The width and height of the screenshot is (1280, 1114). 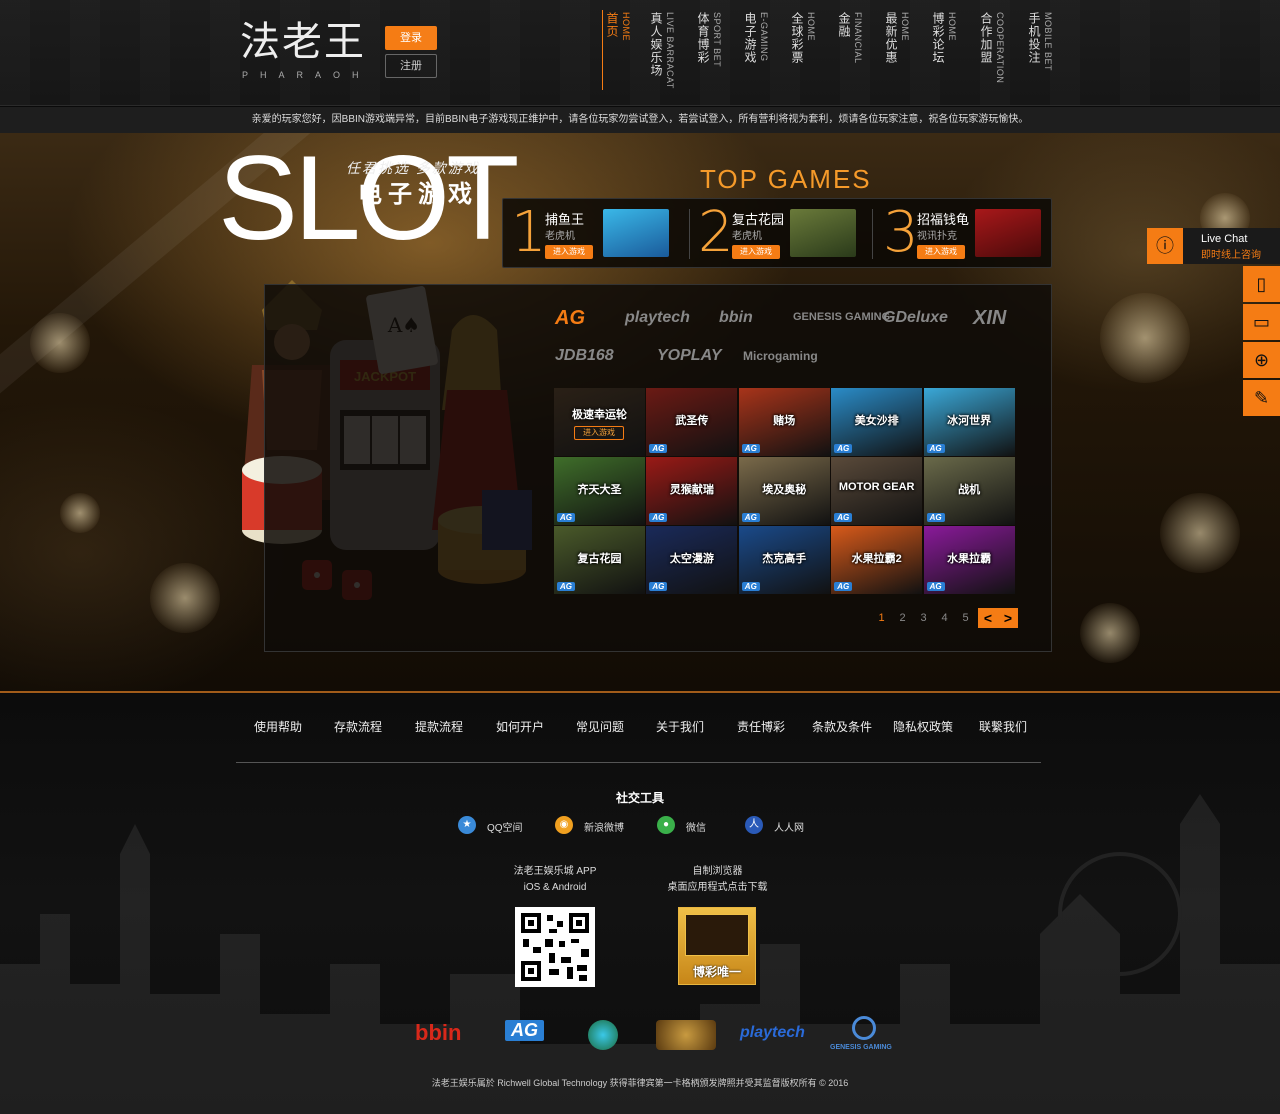 I want to click on nav-item-financial: 金融 FINANCIAL, so click(x=850, y=52).